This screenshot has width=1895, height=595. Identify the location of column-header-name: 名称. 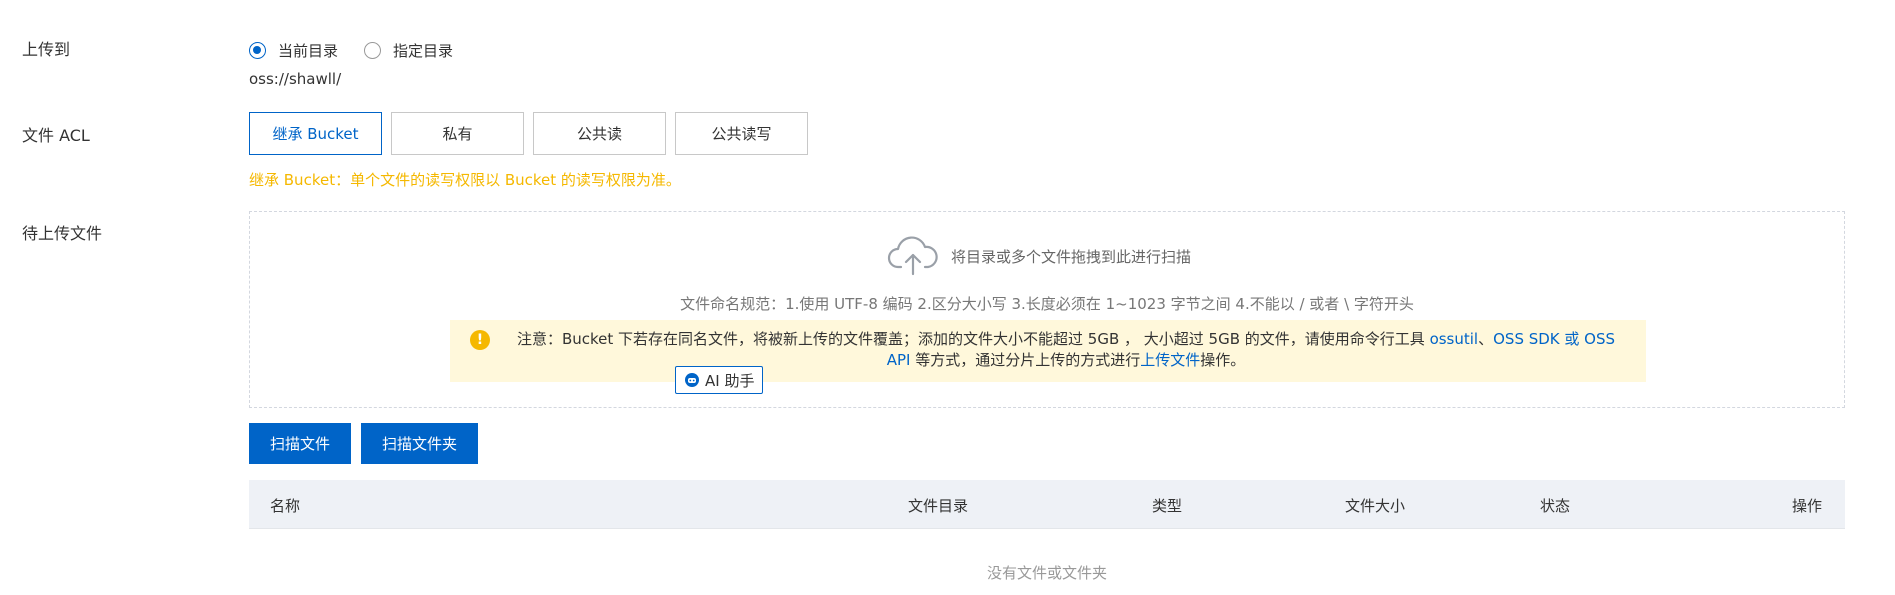
(285, 506).